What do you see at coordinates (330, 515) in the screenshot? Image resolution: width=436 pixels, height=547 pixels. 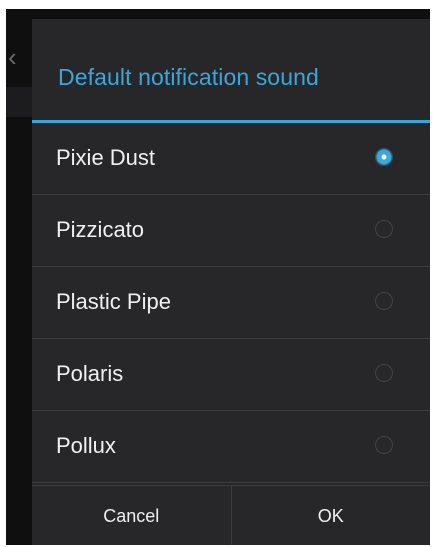 I see `ok-button: OK` at bounding box center [330, 515].